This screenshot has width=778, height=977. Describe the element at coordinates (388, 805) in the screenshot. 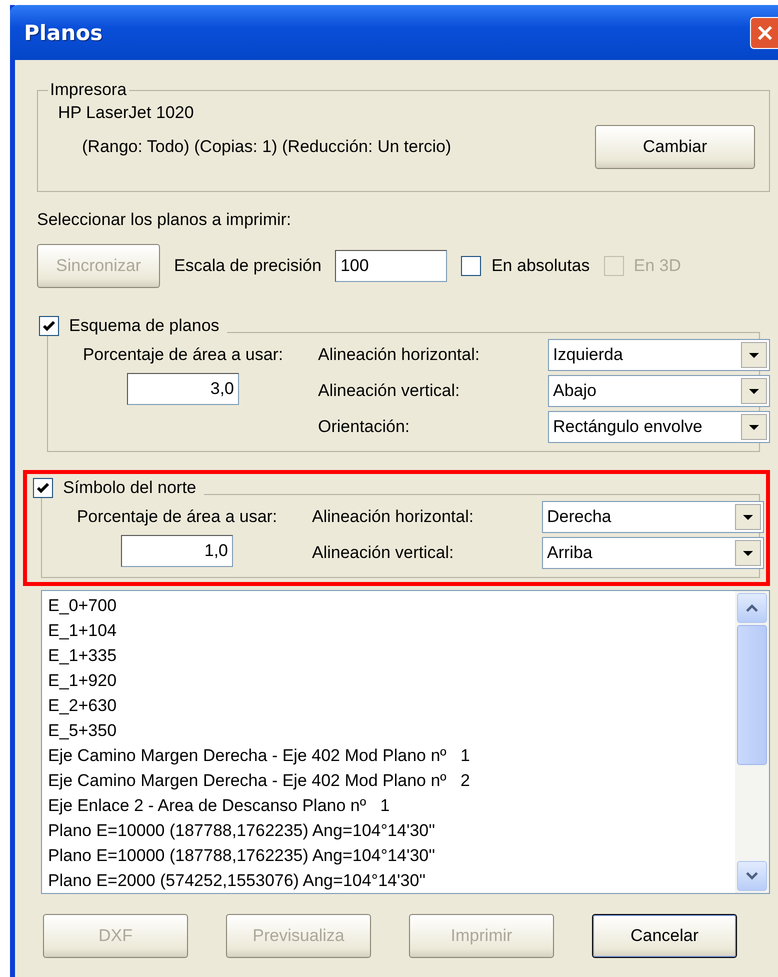

I see `list-item: Eje Enlace 2 - Area de Descanso Plano nº 1` at that location.